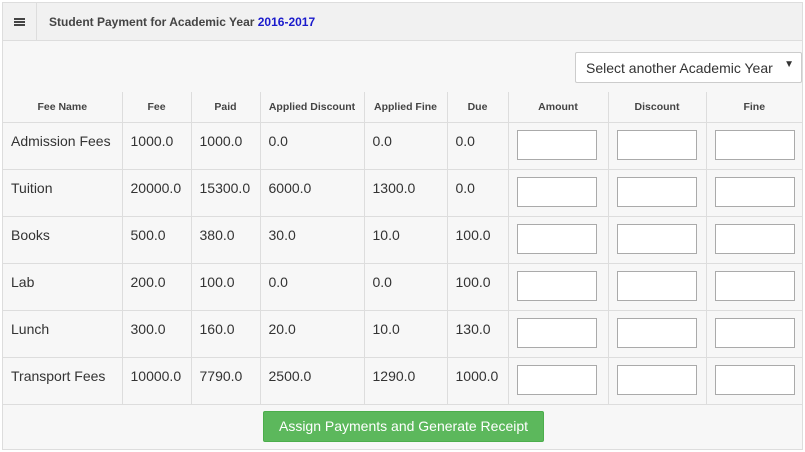 The image size is (805, 452). Describe the element at coordinates (312, 192) in the screenshot. I see `applied-discount-cell: 6000.0` at that location.